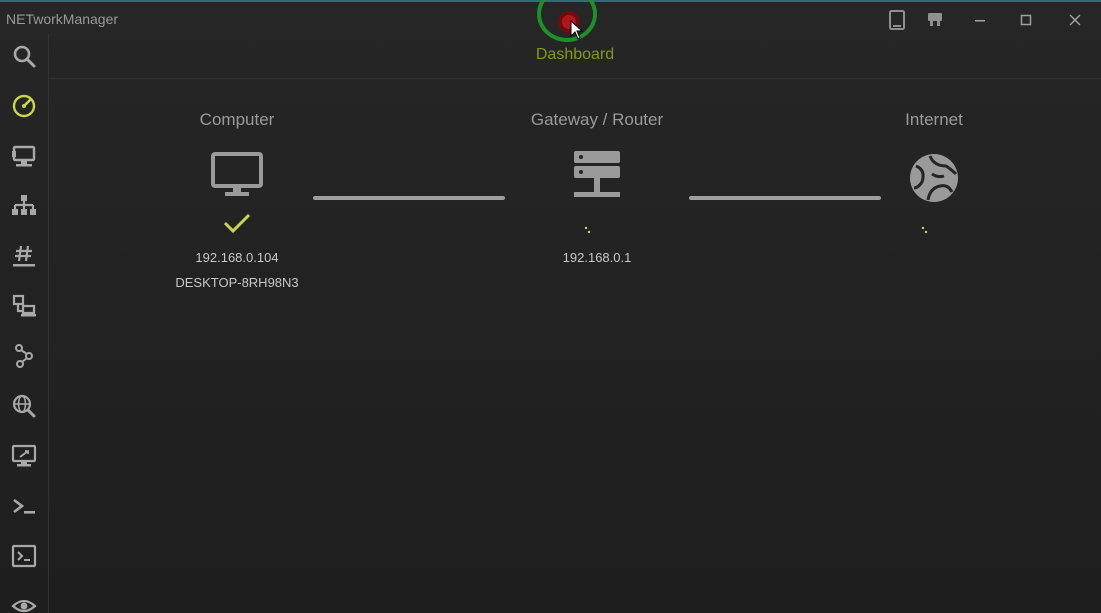 This screenshot has height=613, width=1101. I want to click on putty-terminal-icon, so click(24, 556).